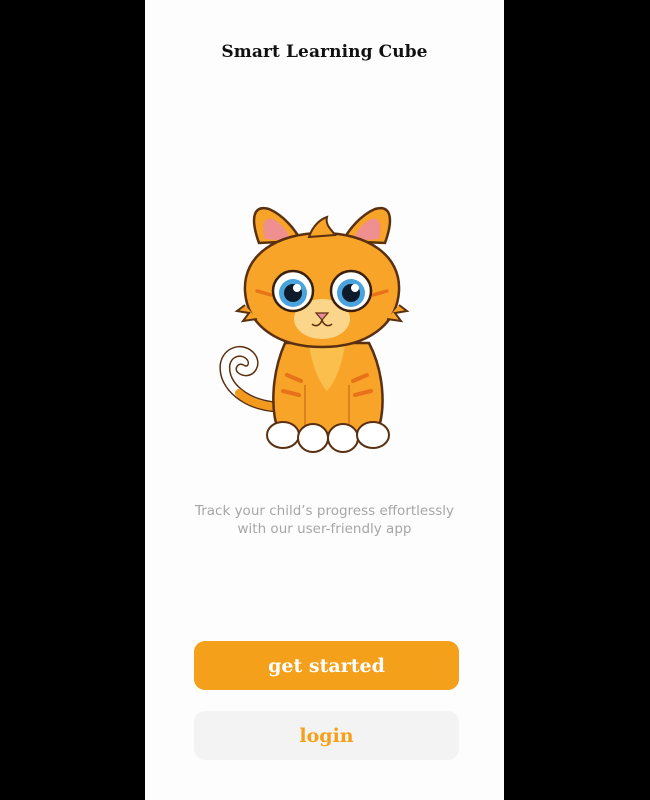 Image resolution: width=650 pixels, height=800 pixels. What do you see at coordinates (324, 529) in the screenshot?
I see `tagline-line-2: with our user-friendly app` at bounding box center [324, 529].